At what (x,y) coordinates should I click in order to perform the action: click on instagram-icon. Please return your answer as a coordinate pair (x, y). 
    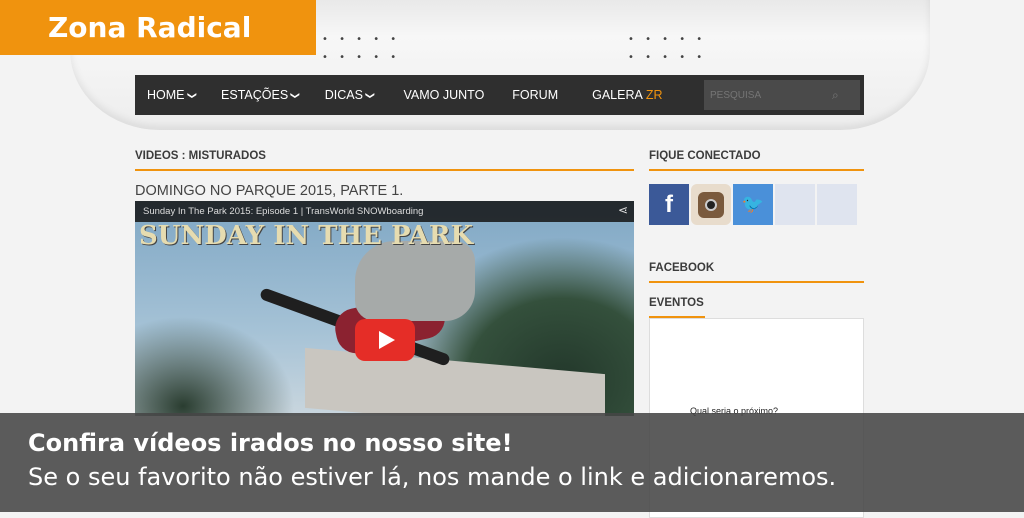
    Looking at the image, I should click on (711, 204).